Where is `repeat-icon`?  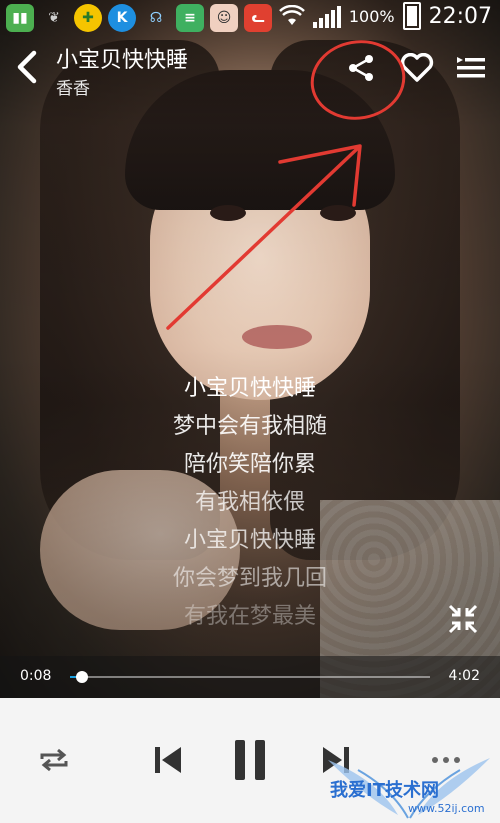
repeat-icon is located at coordinates (54, 760).